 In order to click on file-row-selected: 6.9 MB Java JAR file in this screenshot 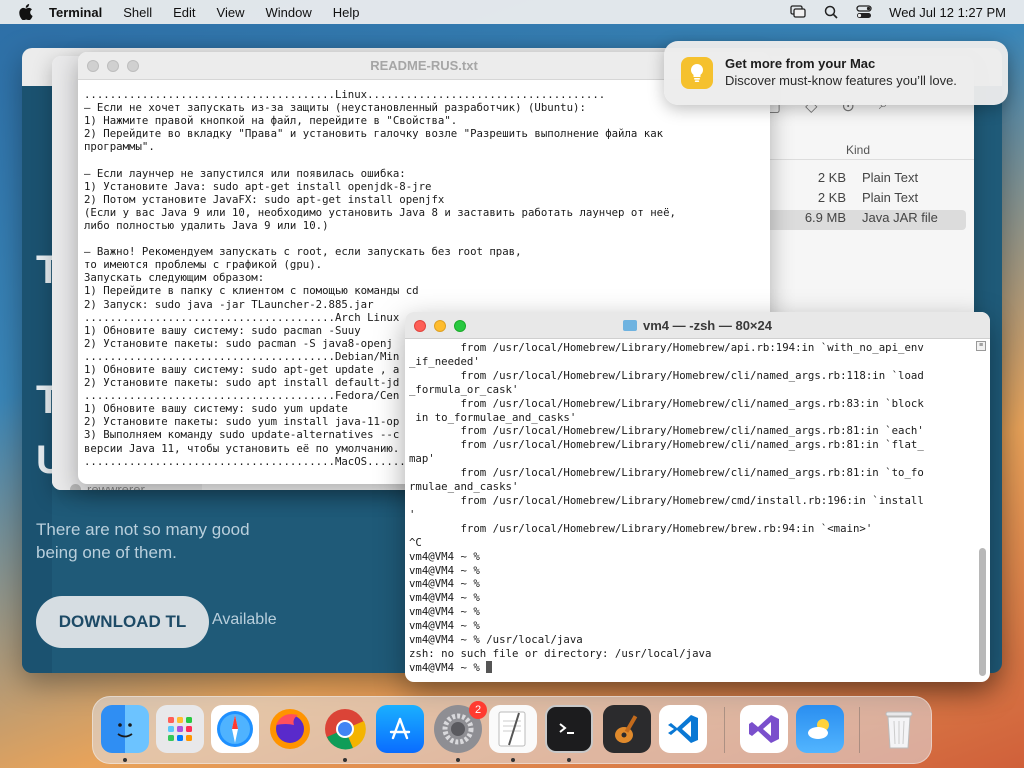, I will do `click(866, 220)`.